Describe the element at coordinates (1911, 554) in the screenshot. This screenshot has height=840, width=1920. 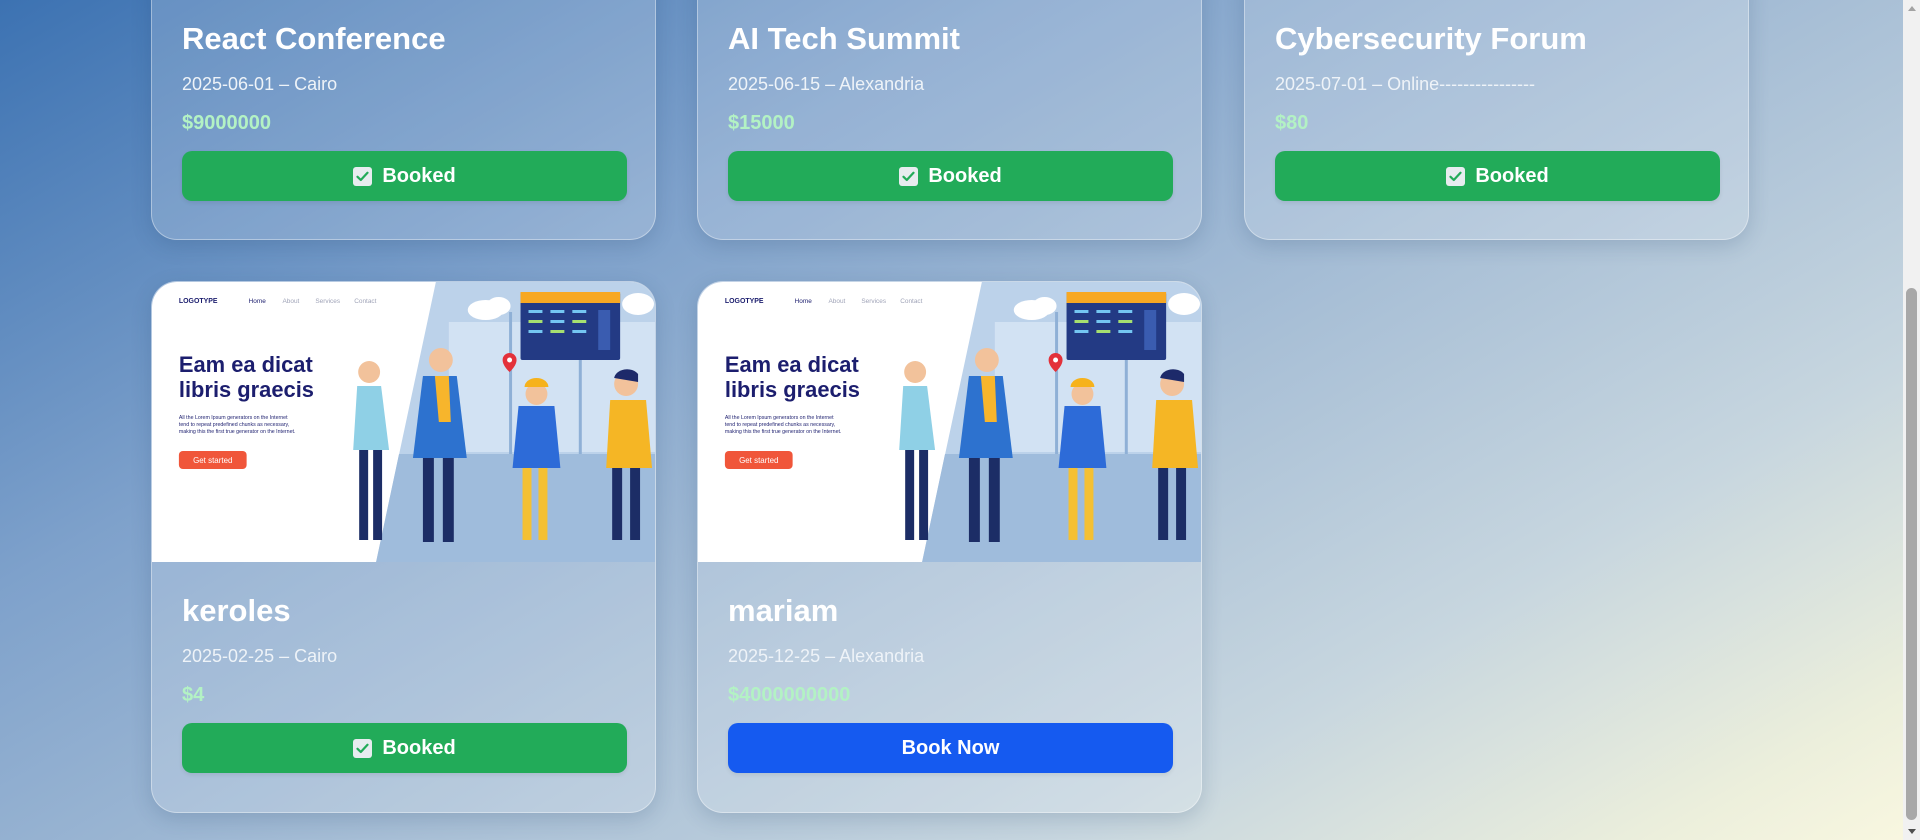
I see `scrollbar-thumb` at that location.